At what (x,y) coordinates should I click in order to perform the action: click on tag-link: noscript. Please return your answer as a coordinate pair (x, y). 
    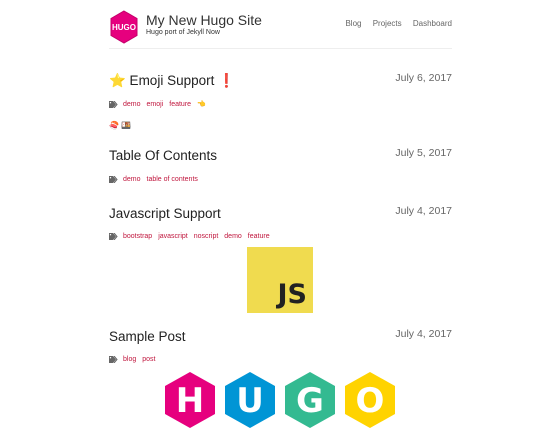
    Looking at the image, I should click on (206, 236).